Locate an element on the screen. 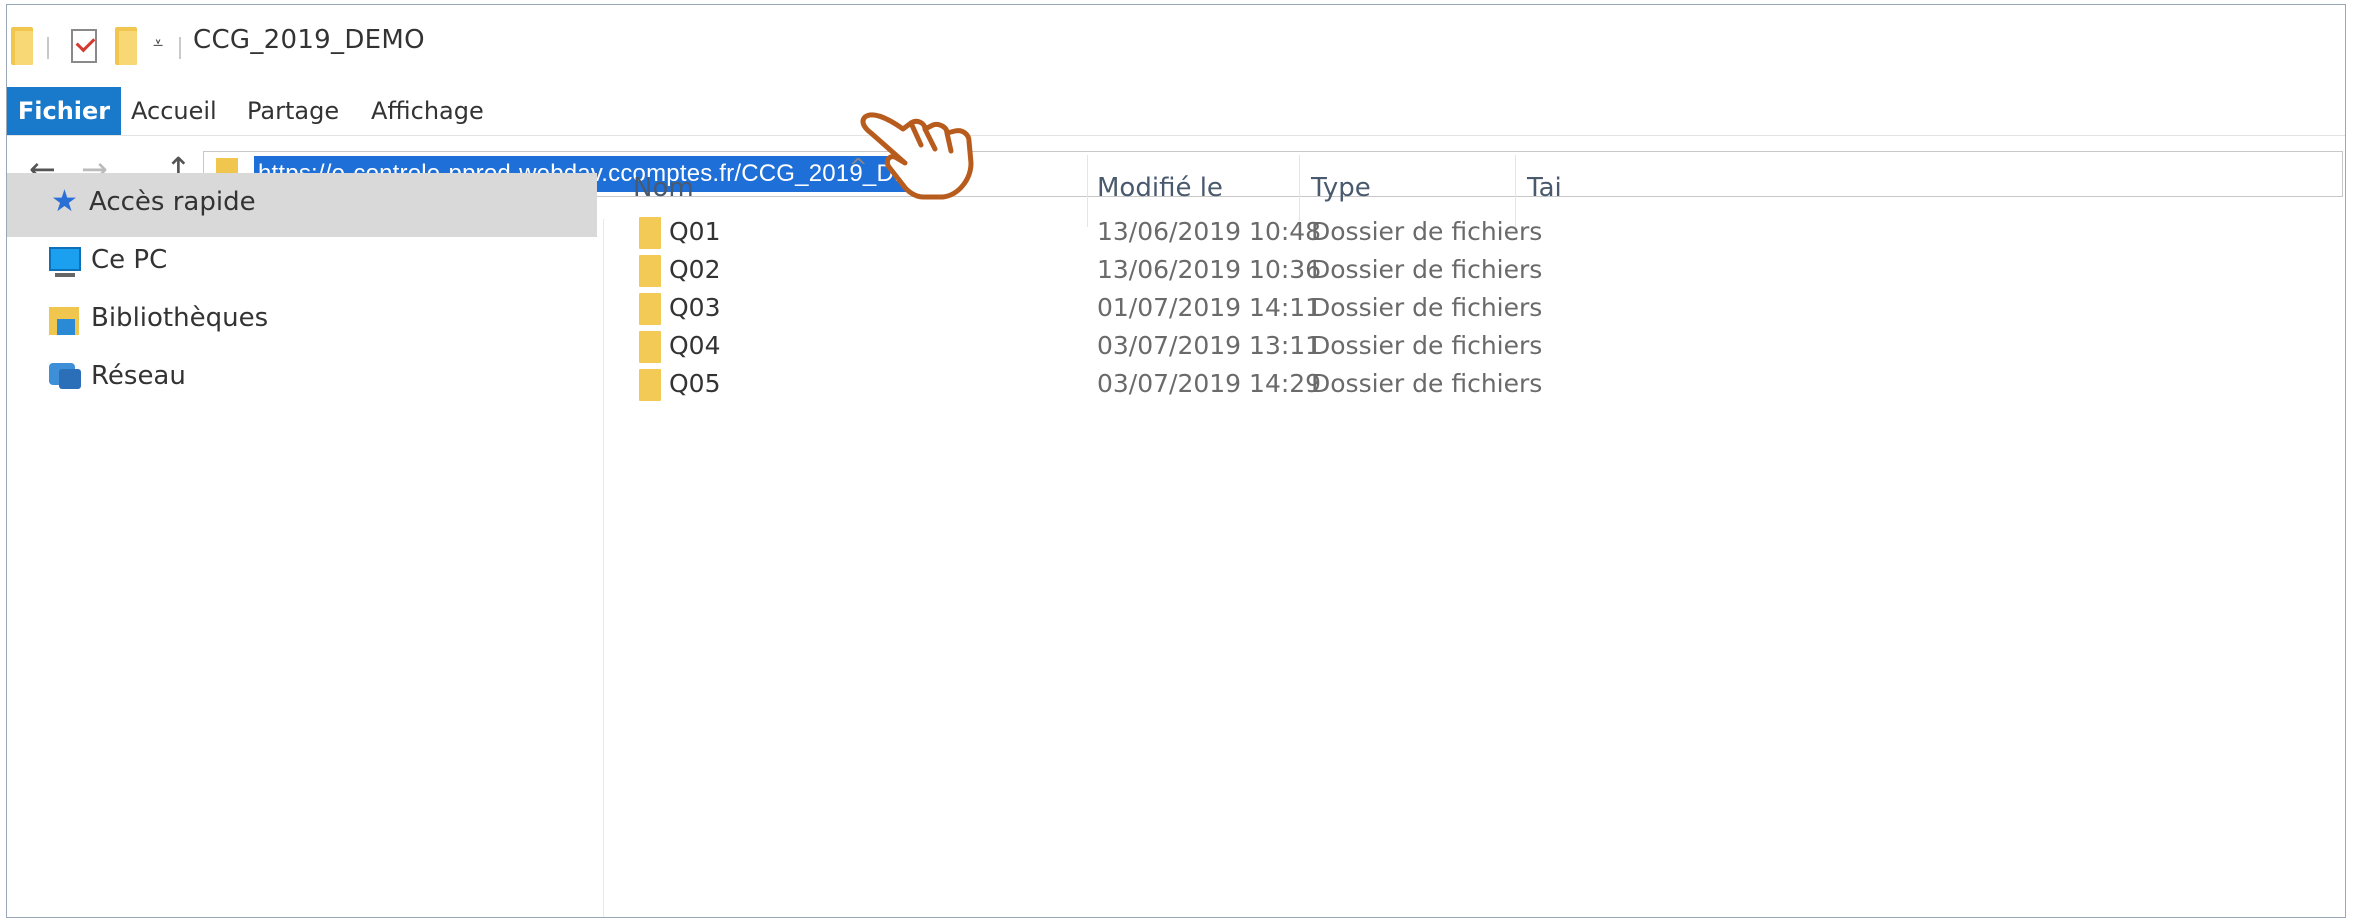 This screenshot has width=2354, height=922. pointing-hand-icon is located at coordinates (917, 156).